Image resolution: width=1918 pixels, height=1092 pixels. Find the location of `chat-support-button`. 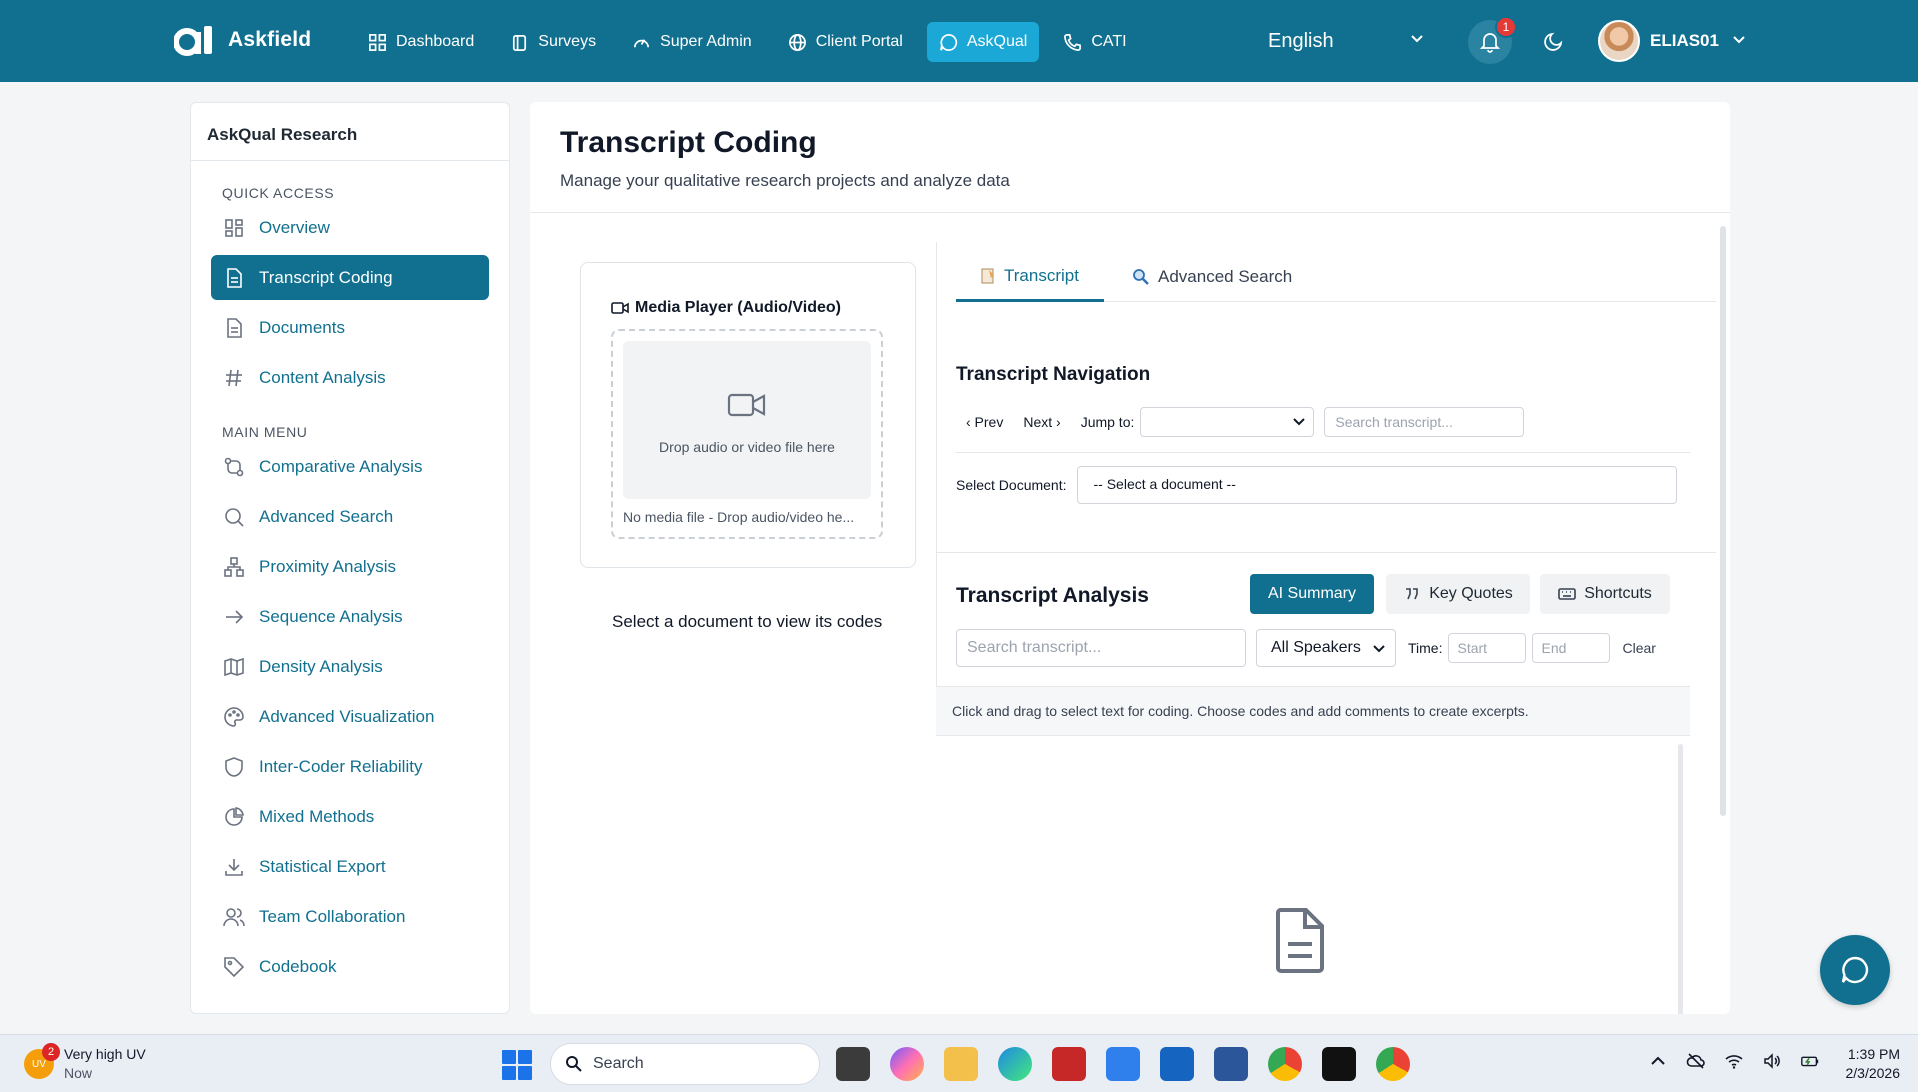

chat-support-button is located at coordinates (1855, 970).